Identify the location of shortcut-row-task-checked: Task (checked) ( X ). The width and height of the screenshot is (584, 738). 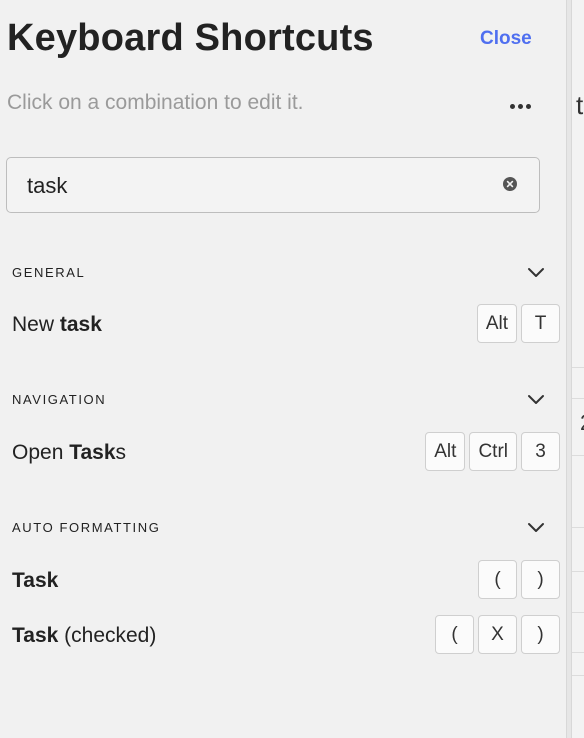
(286, 635).